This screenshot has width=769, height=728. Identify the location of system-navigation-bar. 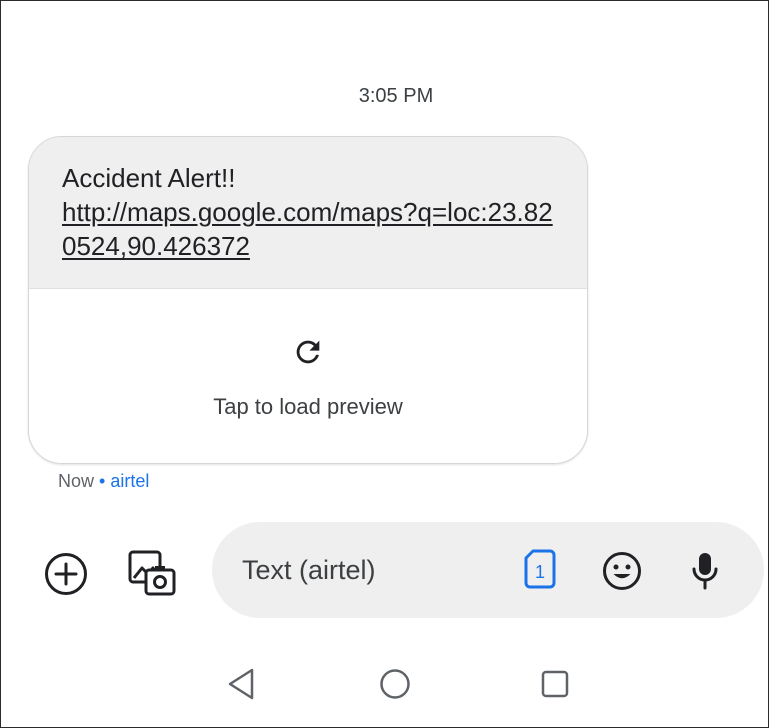
(384, 676).